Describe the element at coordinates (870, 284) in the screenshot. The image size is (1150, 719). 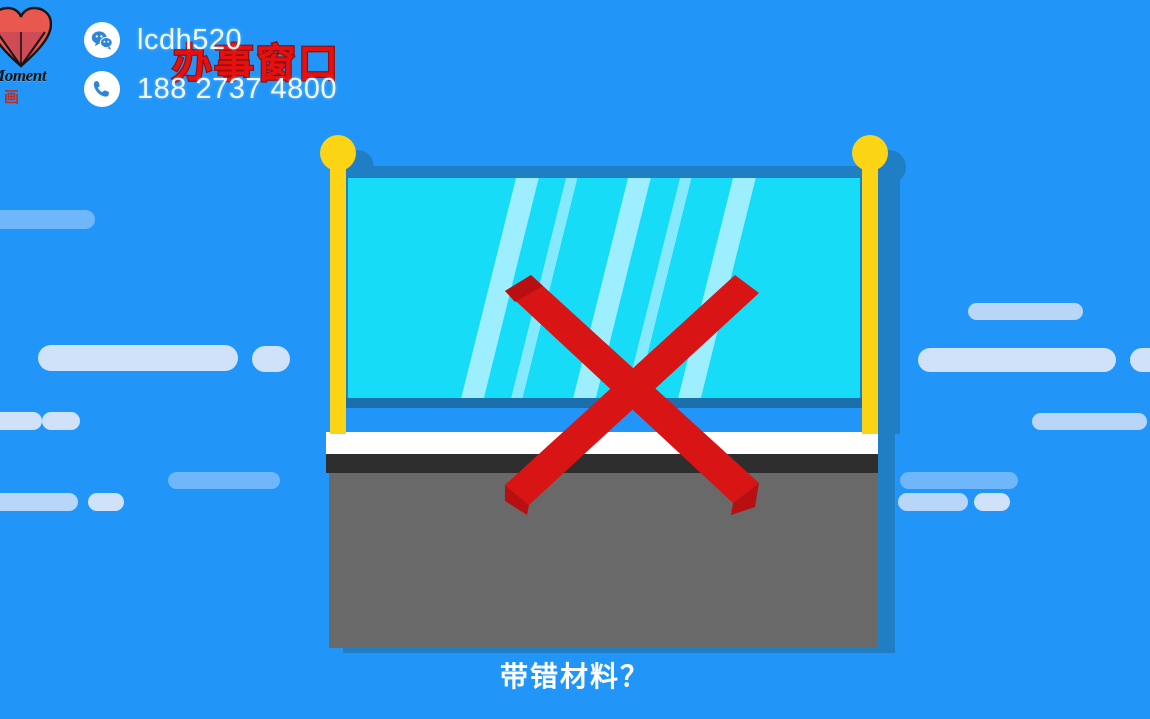
I see `right-post` at that location.